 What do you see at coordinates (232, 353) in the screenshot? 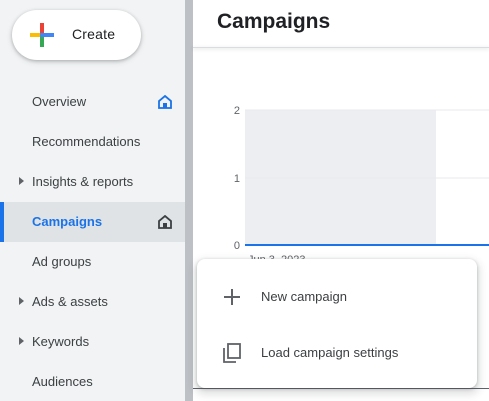
I see `copy-icon` at bounding box center [232, 353].